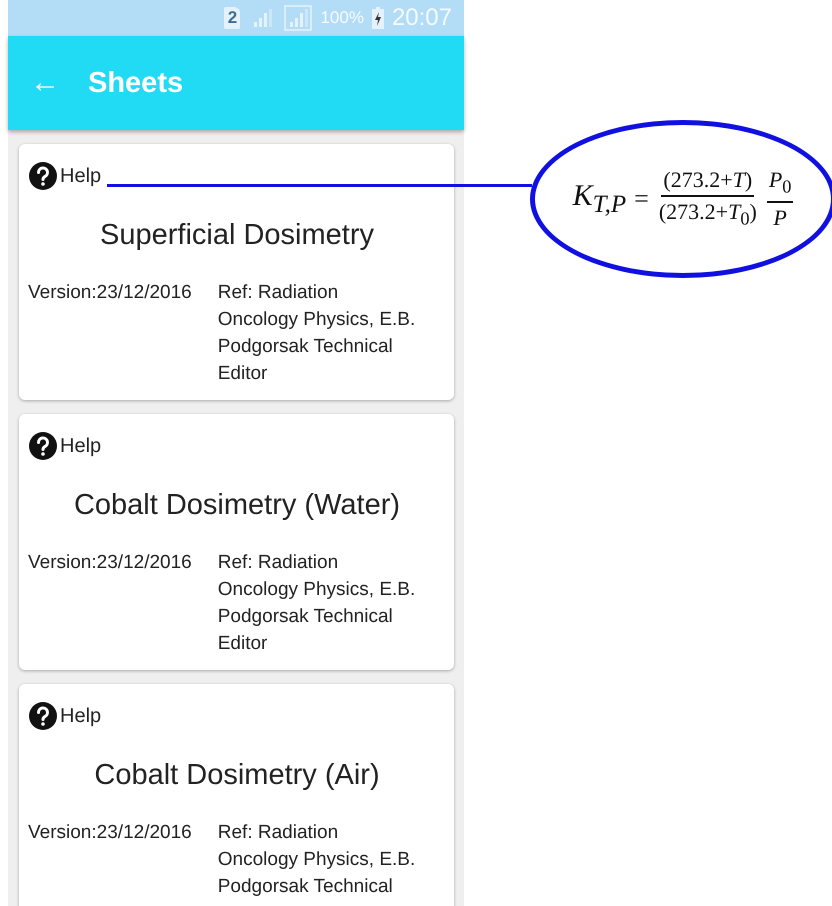 This screenshot has height=906, width=832. What do you see at coordinates (236, 795) in the screenshot?
I see `sheet-card: Help Cobalt Dosimetry (Air) Version:23/12/2016 Ref: Radiation Oncology Physics, E.B. Podgorsak Technical` at bounding box center [236, 795].